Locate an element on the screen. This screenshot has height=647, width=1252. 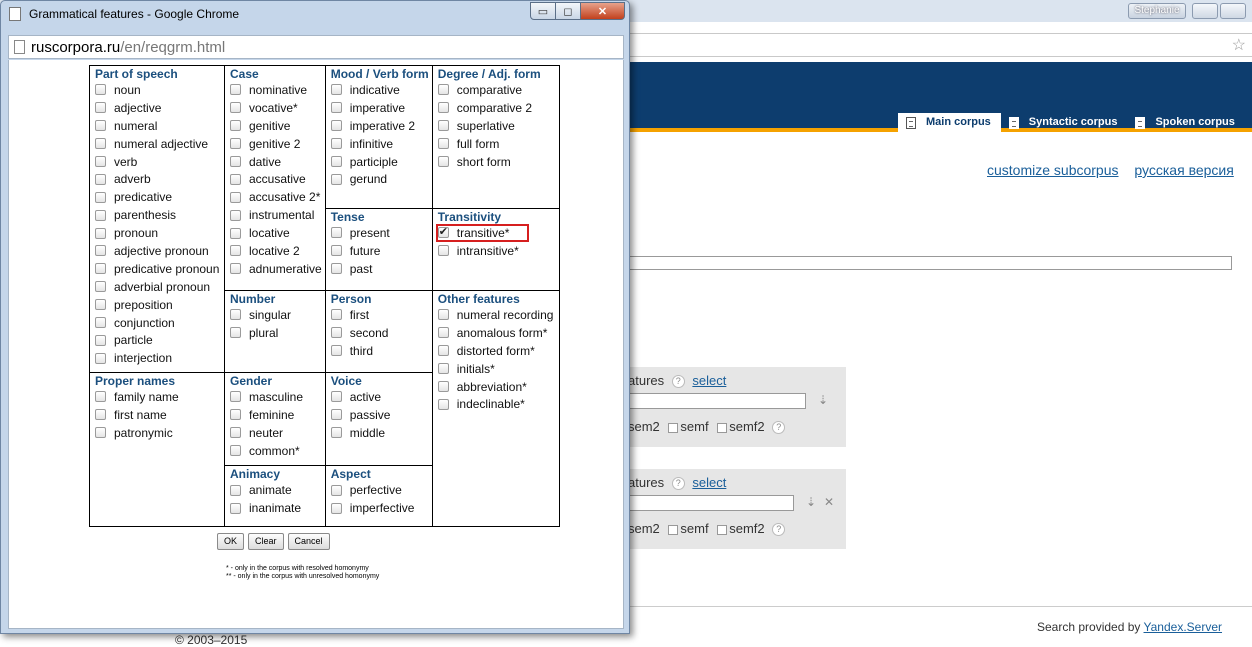
cancel-button: Cancel is located at coordinates (308, 541).